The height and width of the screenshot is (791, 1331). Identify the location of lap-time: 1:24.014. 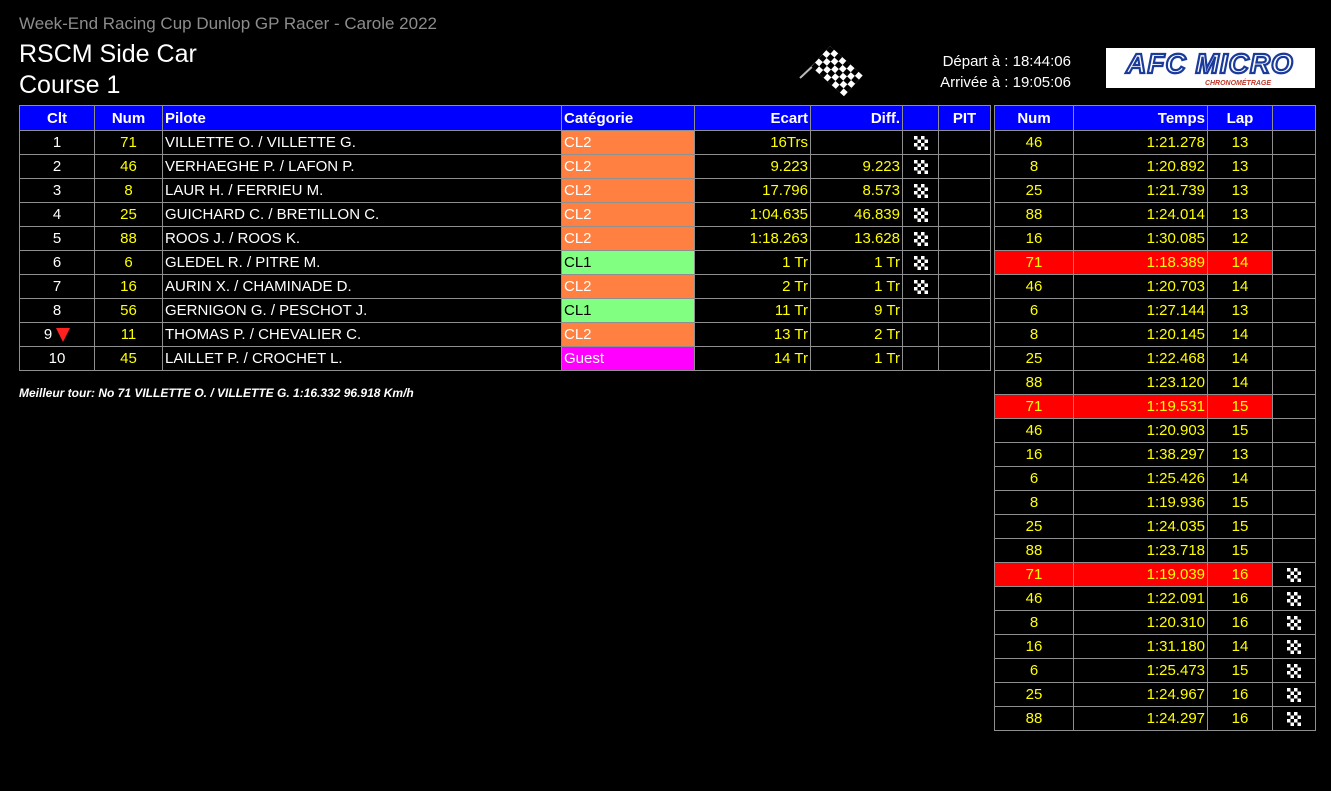
(1140, 214).